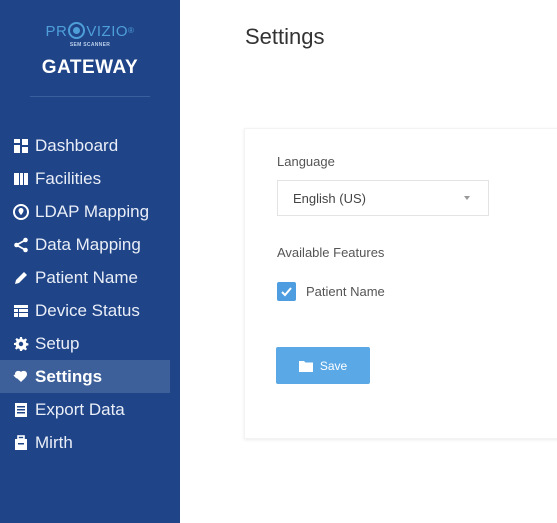 The height and width of the screenshot is (523, 557). I want to click on sidebar-item-setup: Setup, so click(90, 343).